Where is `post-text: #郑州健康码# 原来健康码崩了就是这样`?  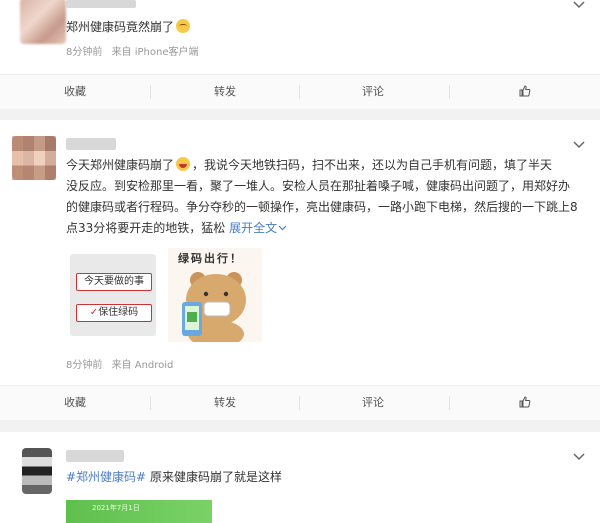
post-text: #郑州健康码# 原来健康码崩了就是这样 is located at coordinates (174, 477).